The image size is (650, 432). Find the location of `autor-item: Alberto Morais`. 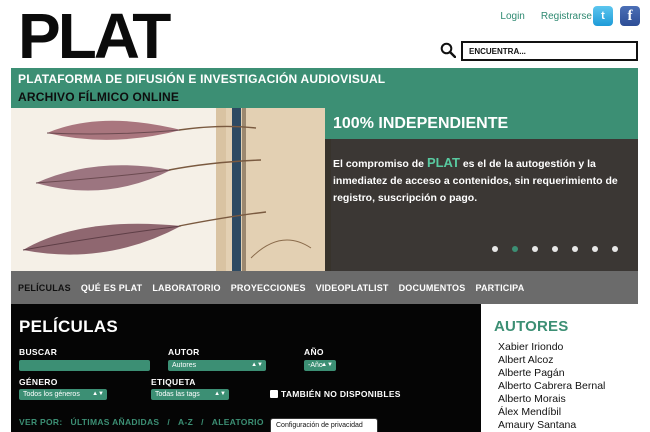

autor-item: Alberto Morais is located at coordinates (551, 399).